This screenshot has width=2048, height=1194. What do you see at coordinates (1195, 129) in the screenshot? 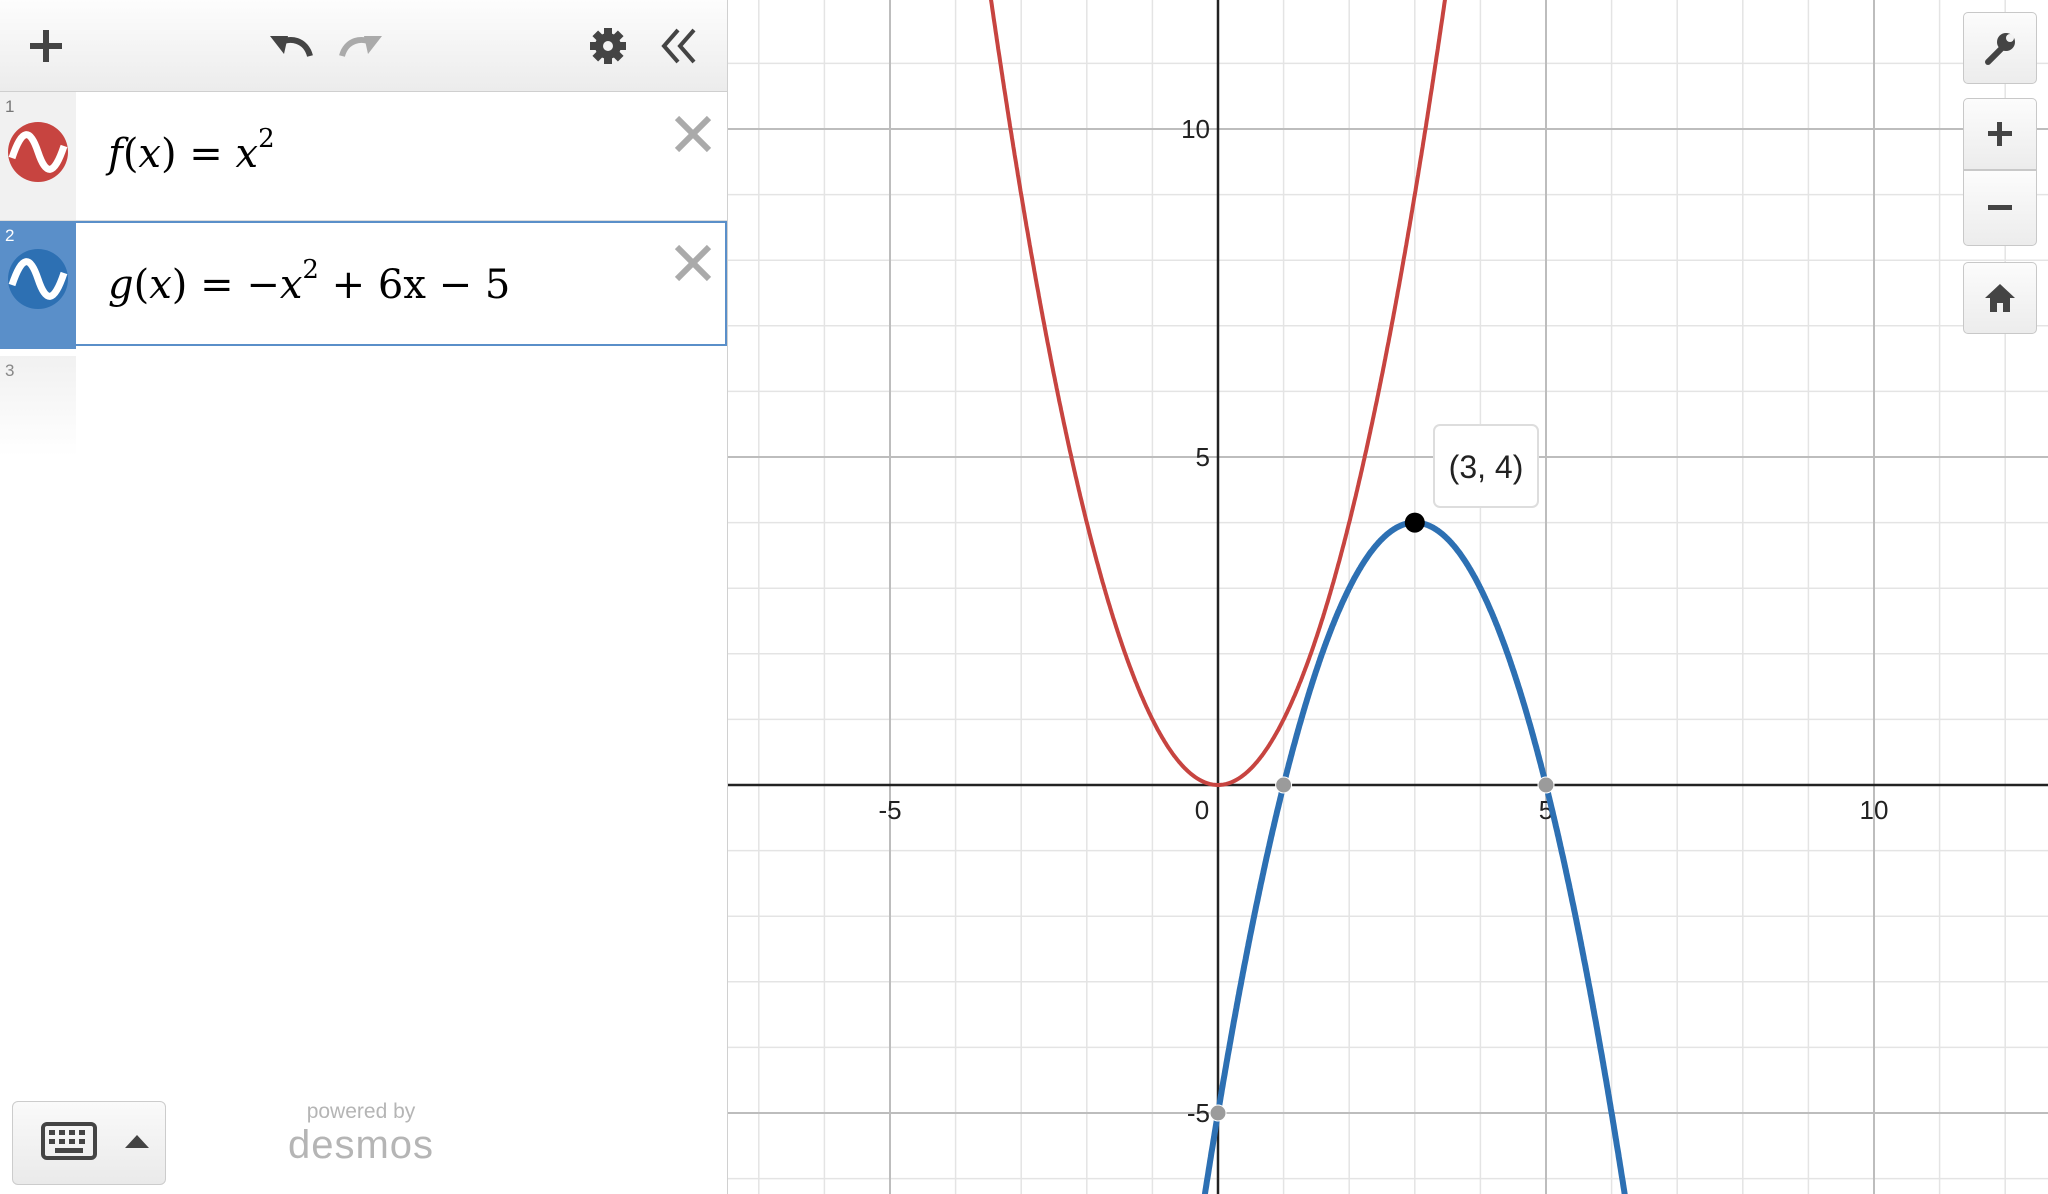
I see `y-tick-label: 10` at bounding box center [1195, 129].